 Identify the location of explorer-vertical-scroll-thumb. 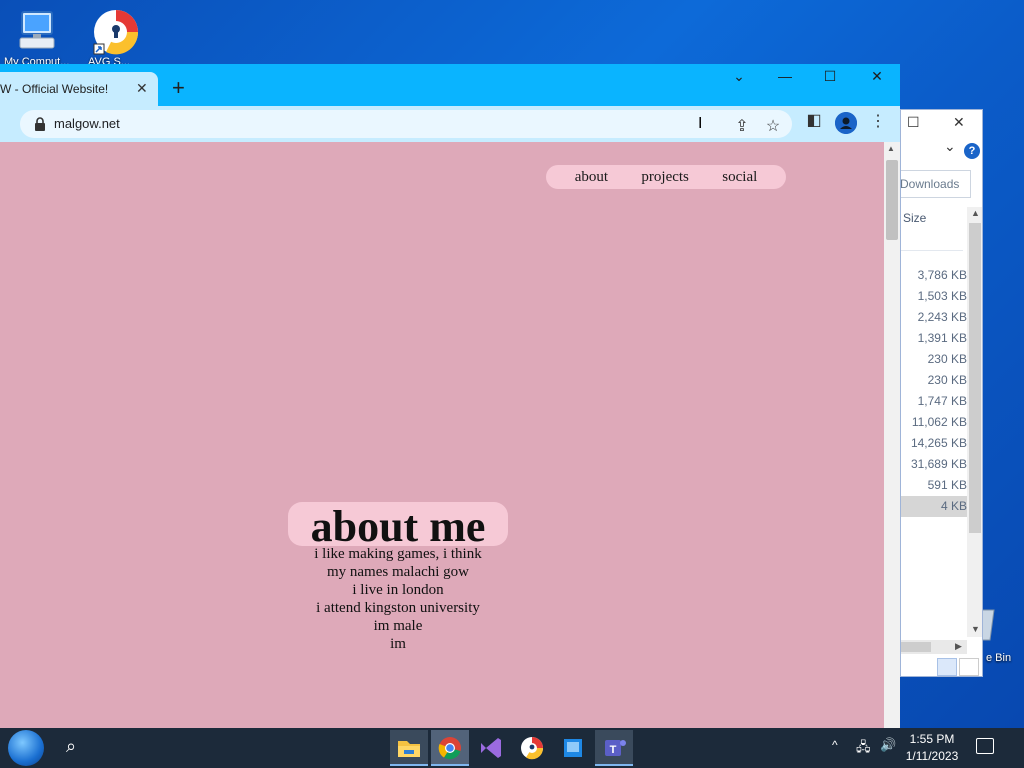
(975, 378).